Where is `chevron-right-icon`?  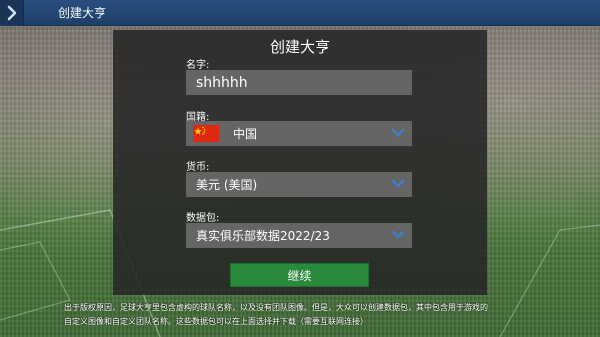
chevron-right-icon is located at coordinates (11, 12).